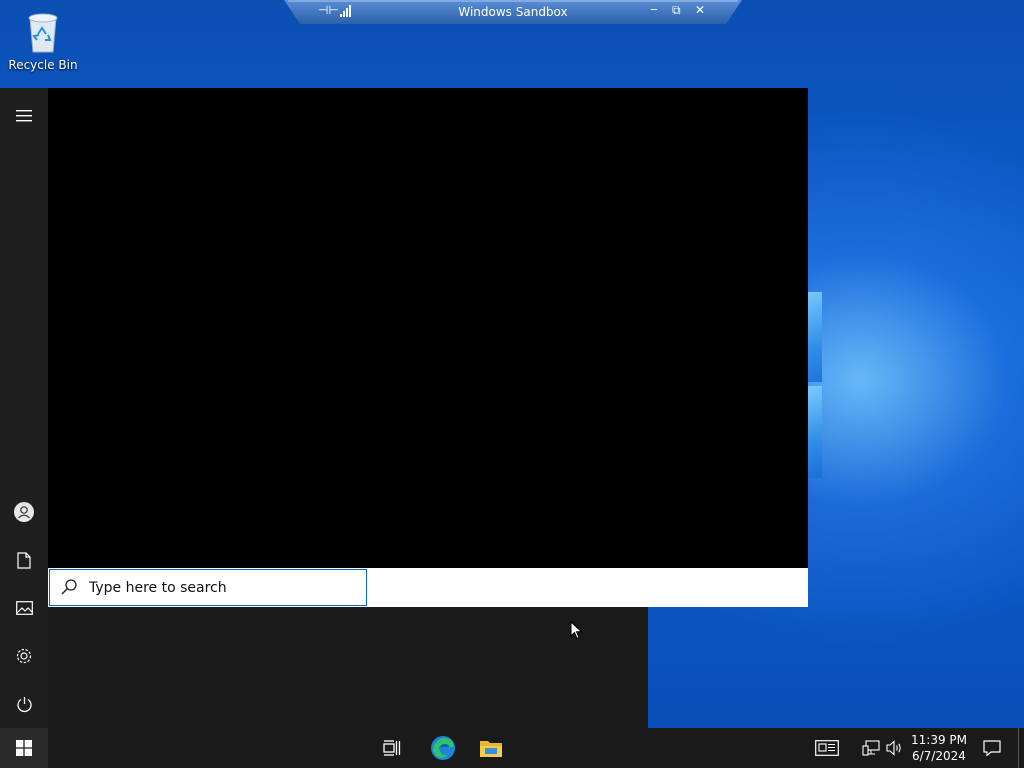 This screenshot has width=1024, height=768. I want to click on taskbar-clock: 11:39 PM 6/7/2024, so click(939, 748).